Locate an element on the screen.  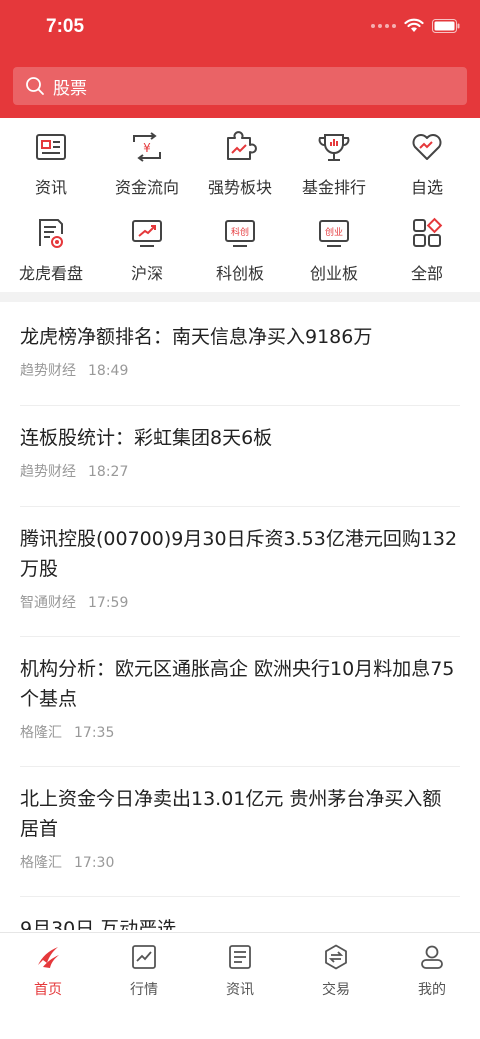
search-input: 股票 is located at coordinates (240, 86).